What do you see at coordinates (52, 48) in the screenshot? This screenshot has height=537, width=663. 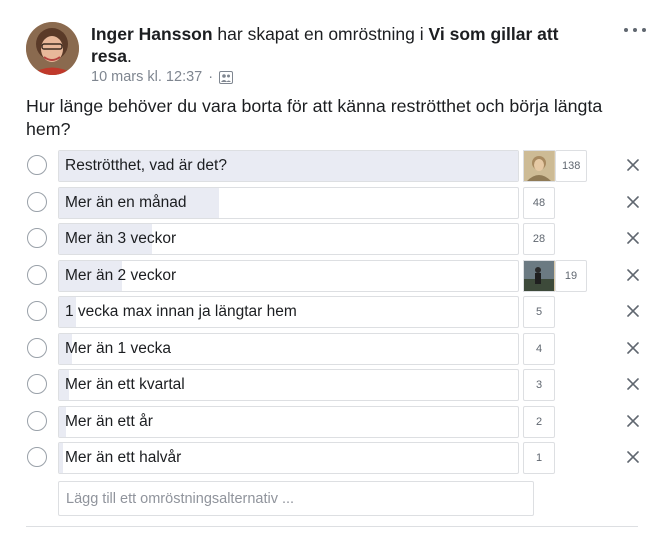 I see `author-avatar` at bounding box center [52, 48].